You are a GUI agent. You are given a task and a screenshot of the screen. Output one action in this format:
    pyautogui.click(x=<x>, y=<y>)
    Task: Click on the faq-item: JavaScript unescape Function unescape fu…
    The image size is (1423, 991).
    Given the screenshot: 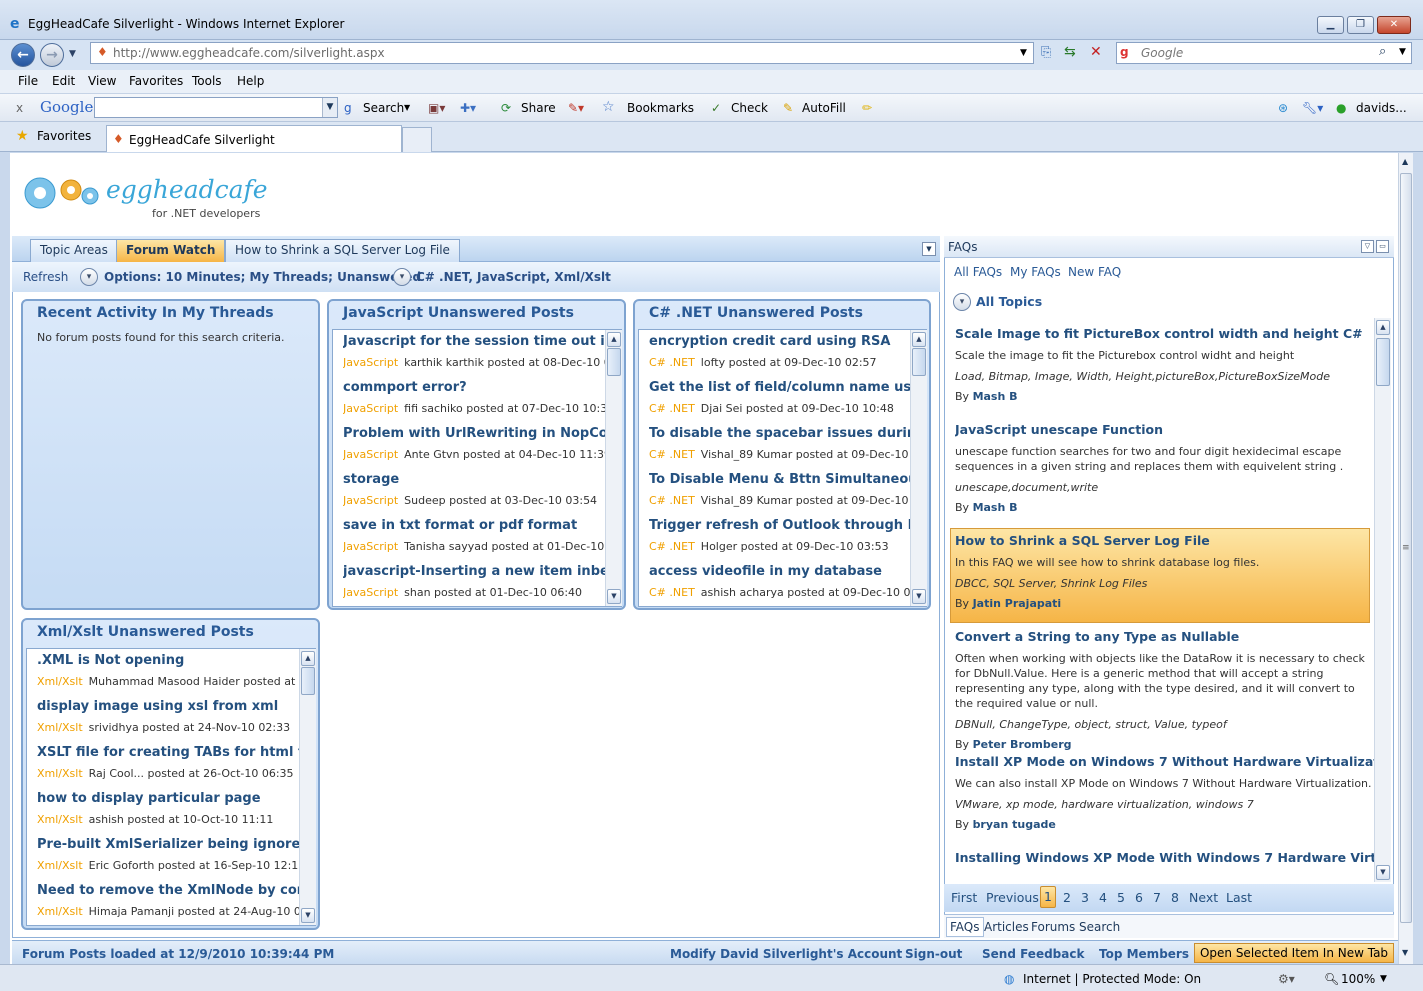 What is the action you would take?
    pyautogui.click(x=1165, y=468)
    